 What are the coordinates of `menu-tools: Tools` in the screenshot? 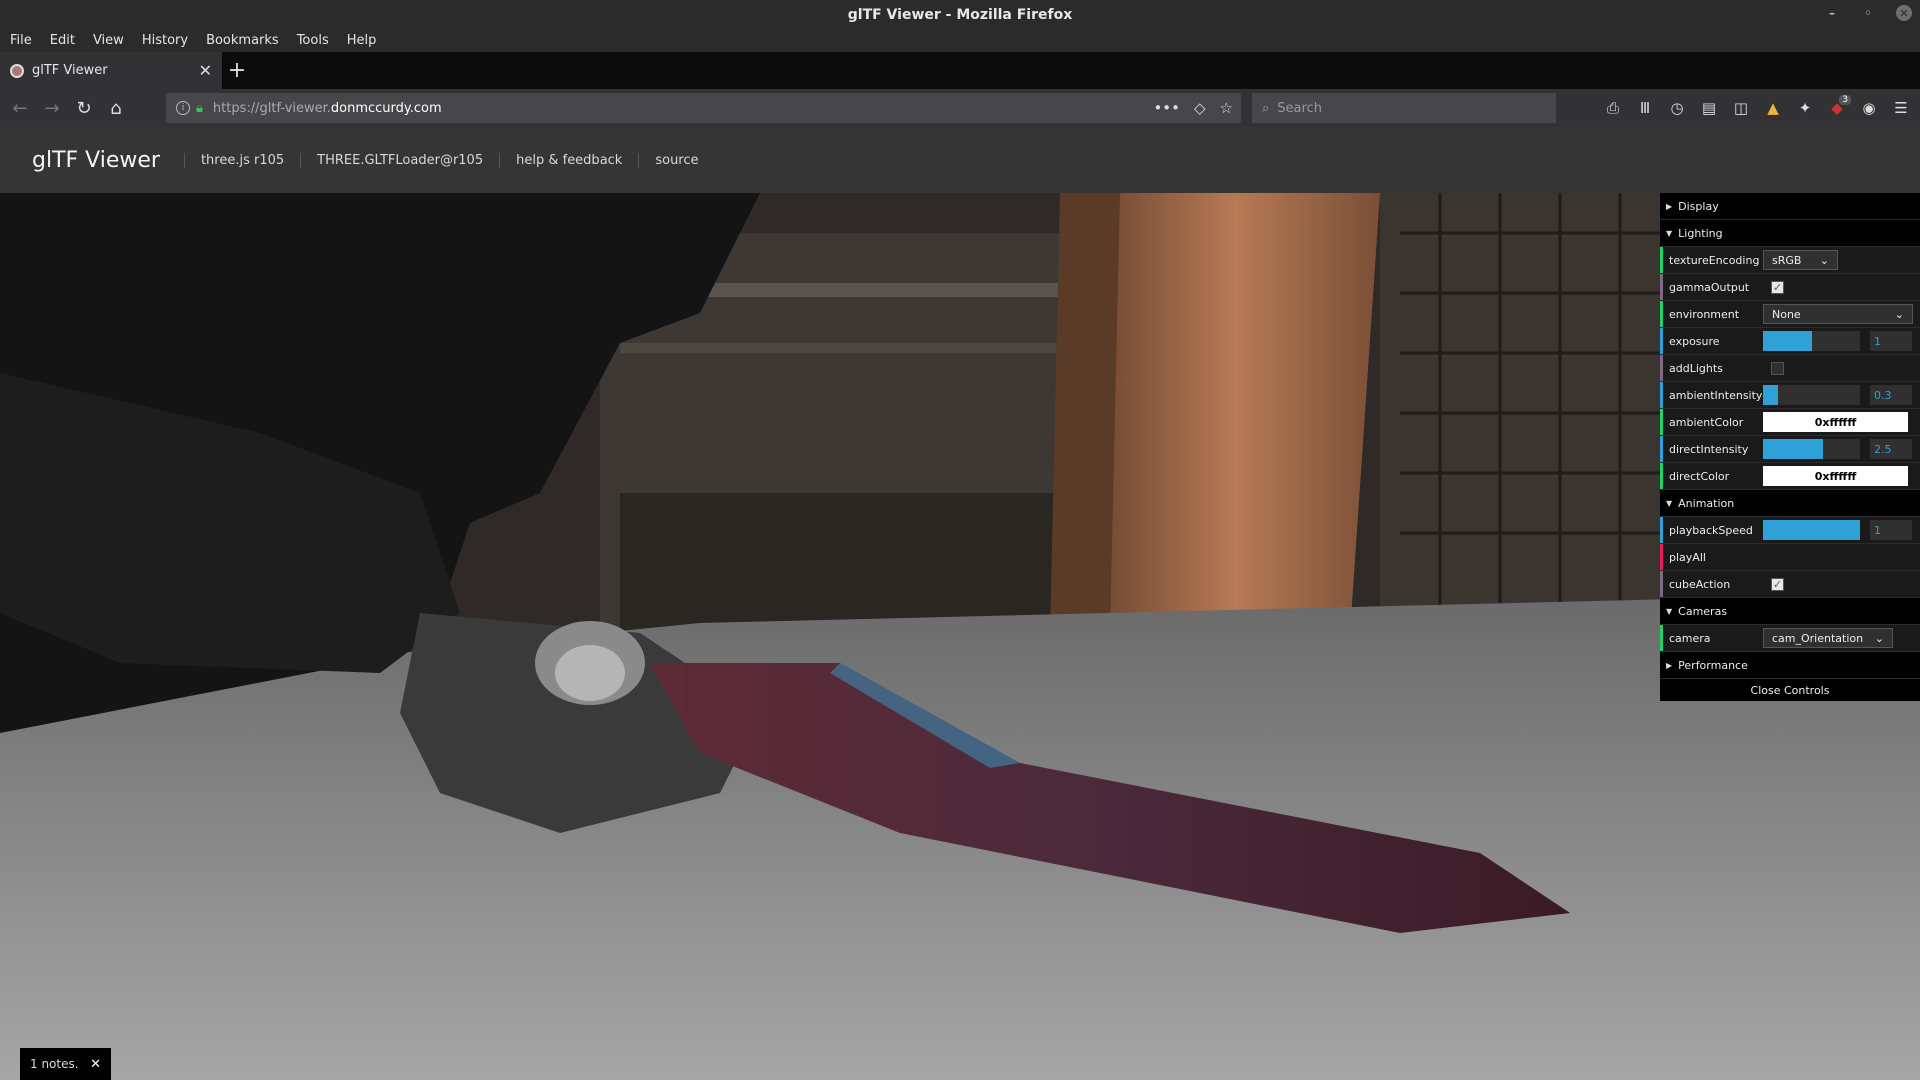 It's located at (313, 40).